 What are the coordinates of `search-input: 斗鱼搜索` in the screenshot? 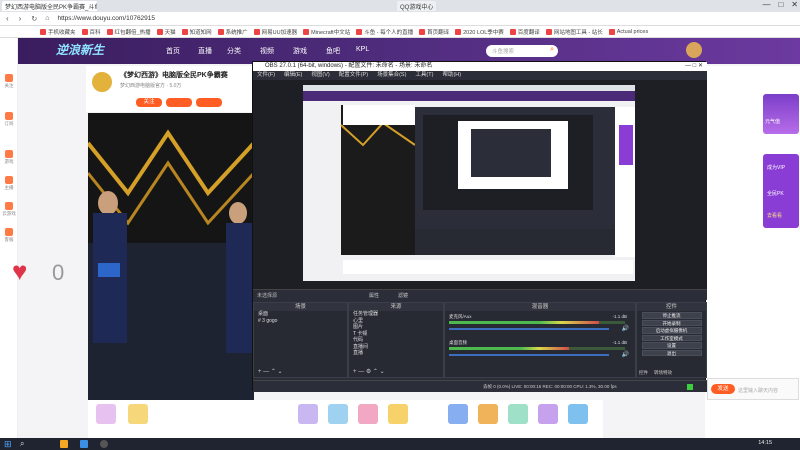 It's located at (503, 51).